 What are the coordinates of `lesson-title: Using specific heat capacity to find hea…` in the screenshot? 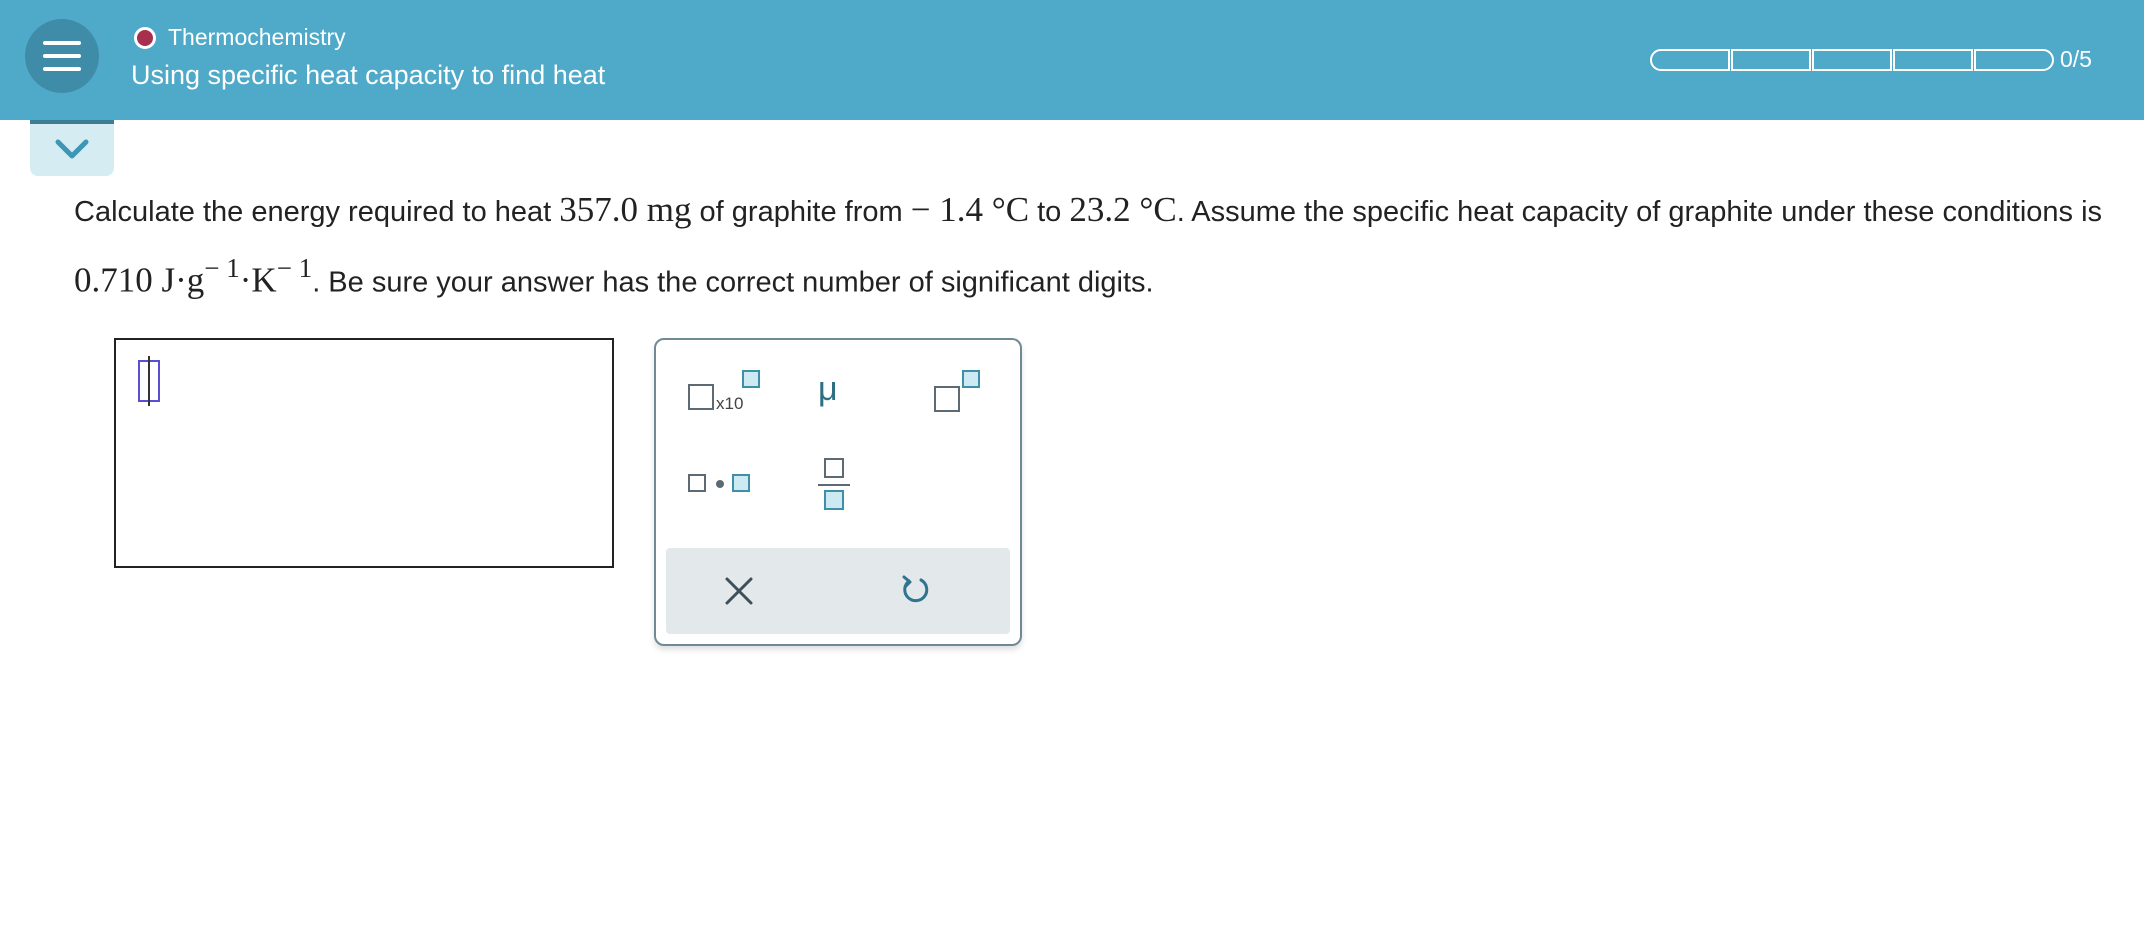 It's located at (368, 75).